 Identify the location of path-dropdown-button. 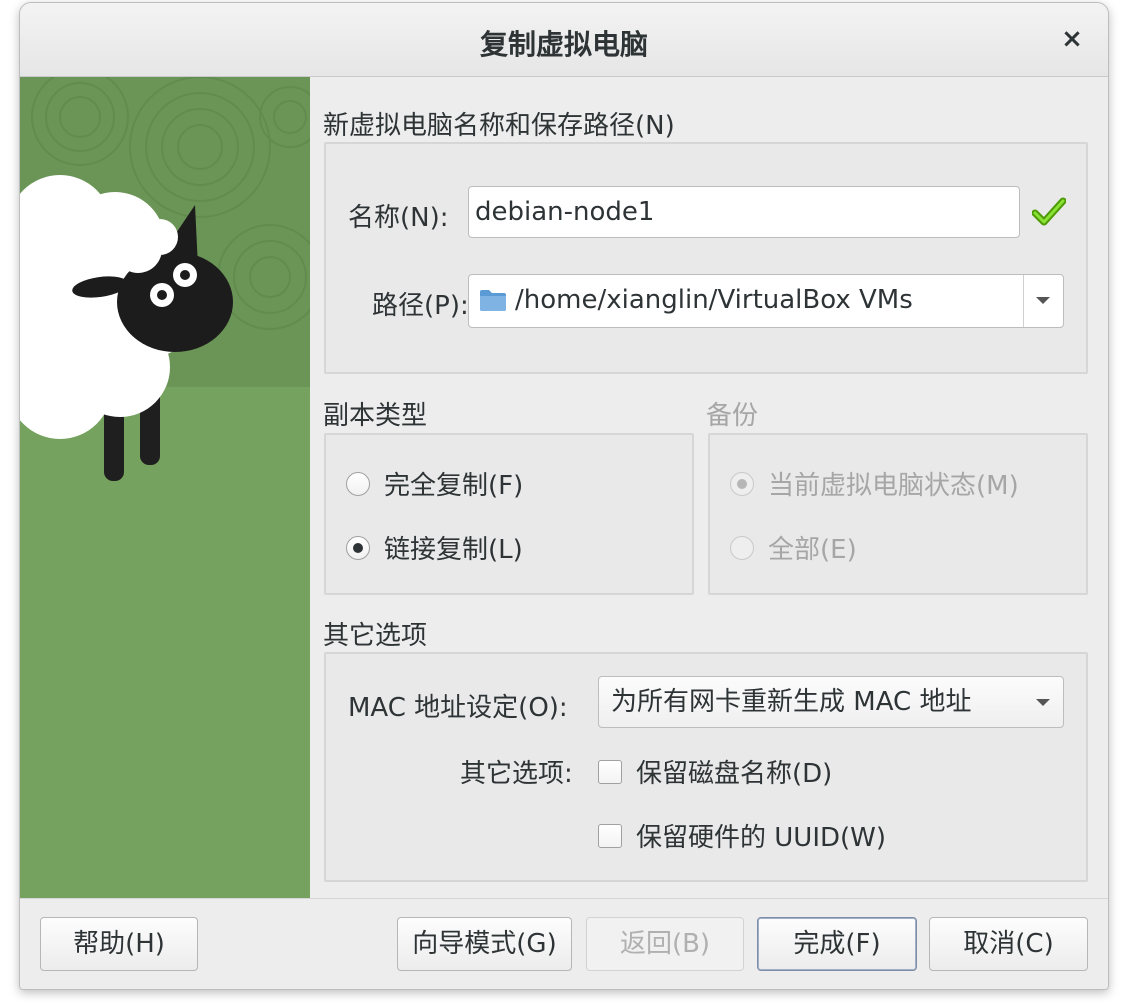
(1043, 301).